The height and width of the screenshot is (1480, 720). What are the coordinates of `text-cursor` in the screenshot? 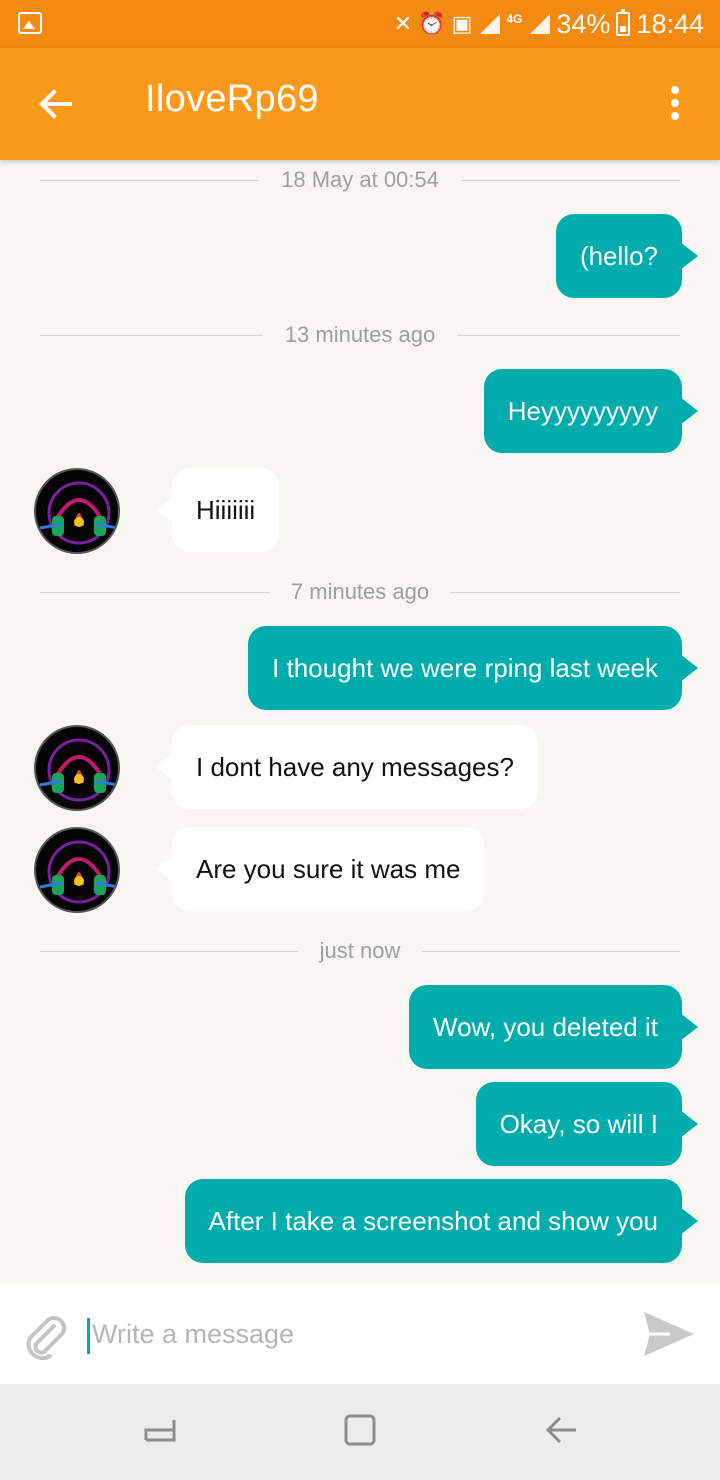 It's located at (88, 1336).